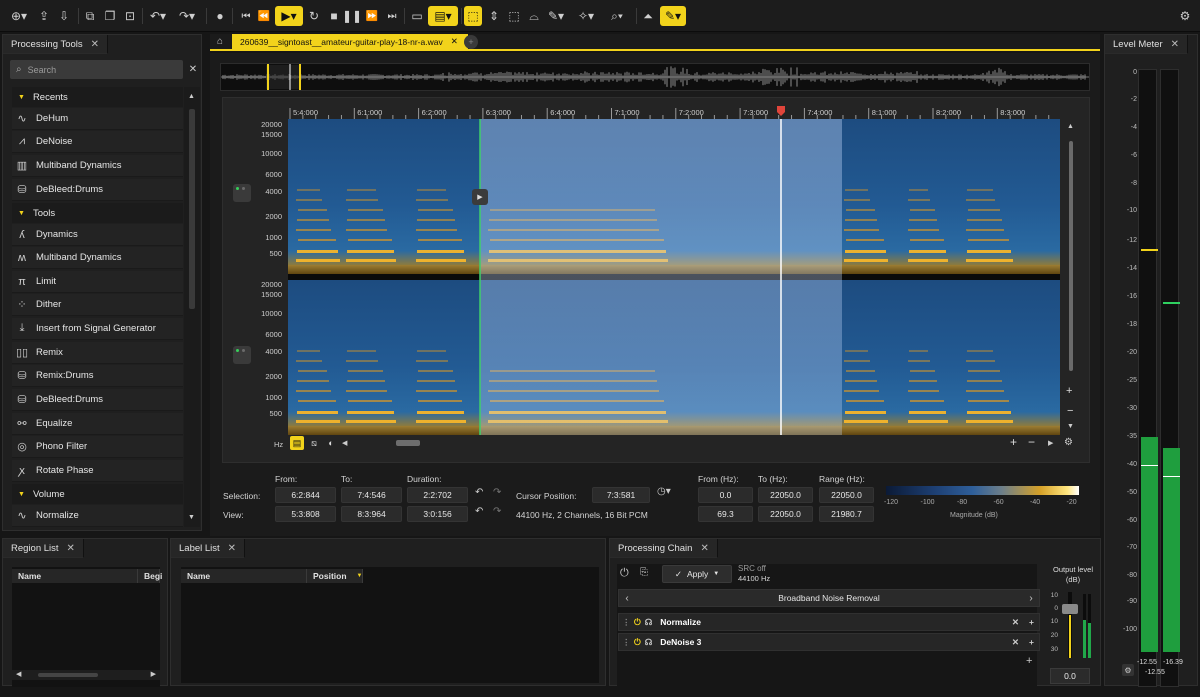 Image resolution: width=1200 pixels, height=697 pixels. What do you see at coordinates (220, 16) in the screenshot?
I see `record-icon: ●` at bounding box center [220, 16].